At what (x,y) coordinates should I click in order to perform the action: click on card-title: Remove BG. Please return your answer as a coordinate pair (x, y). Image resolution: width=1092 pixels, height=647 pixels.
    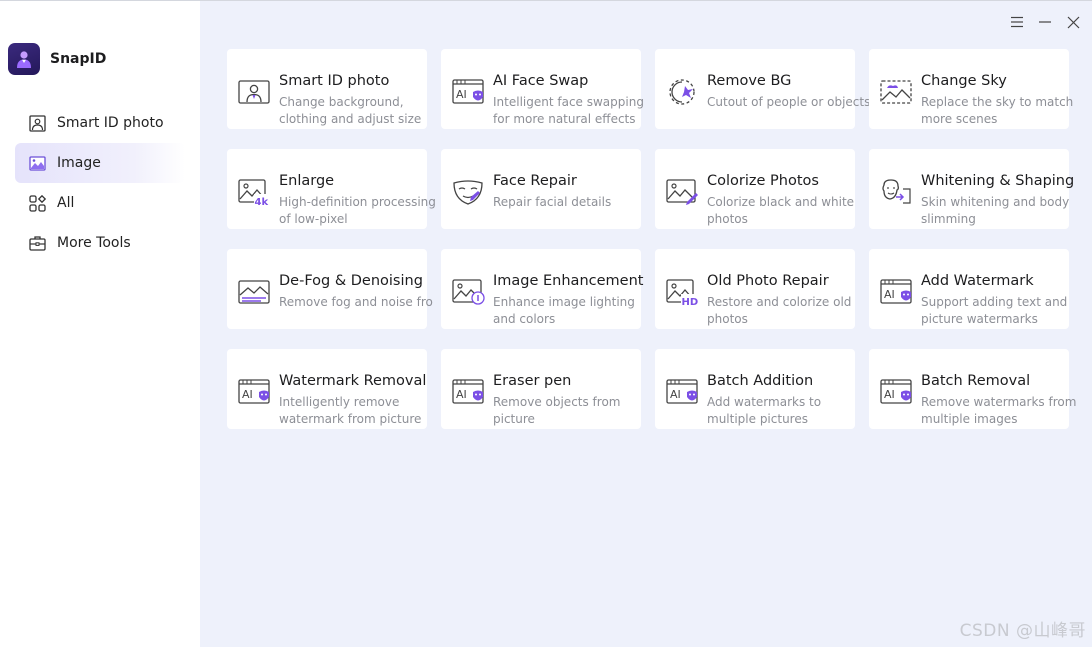
    Looking at the image, I should click on (749, 81).